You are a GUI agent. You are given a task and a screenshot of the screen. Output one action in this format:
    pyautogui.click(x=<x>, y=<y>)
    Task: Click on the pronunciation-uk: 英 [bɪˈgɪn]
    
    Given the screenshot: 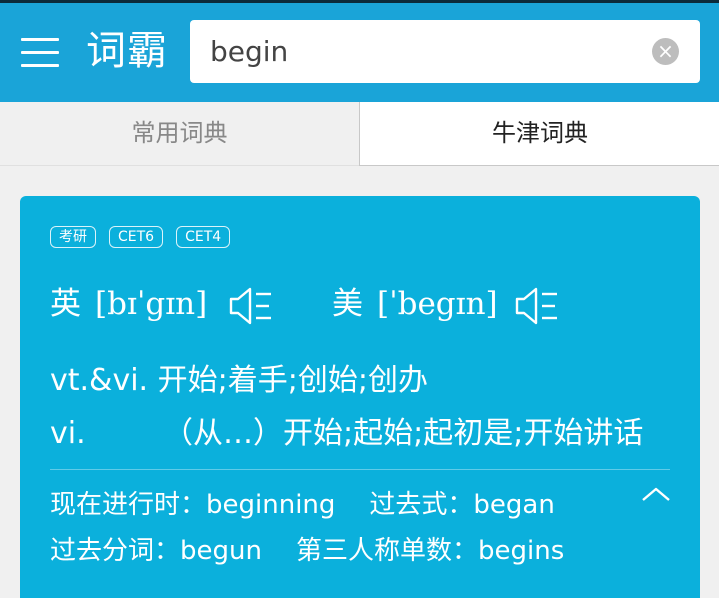 What is the action you would take?
    pyautogui.click(x=128, y=304)
    